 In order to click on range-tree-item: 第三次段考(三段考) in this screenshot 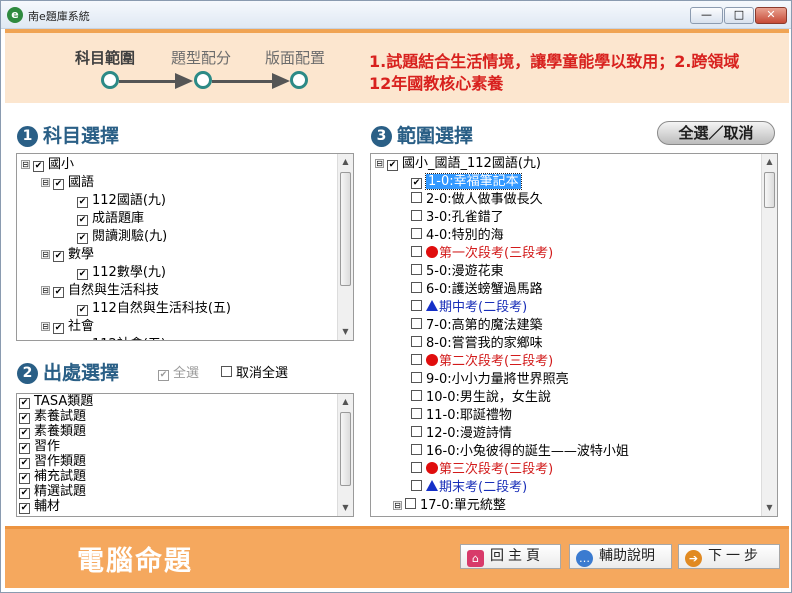, I will do `click(482, 470)`.